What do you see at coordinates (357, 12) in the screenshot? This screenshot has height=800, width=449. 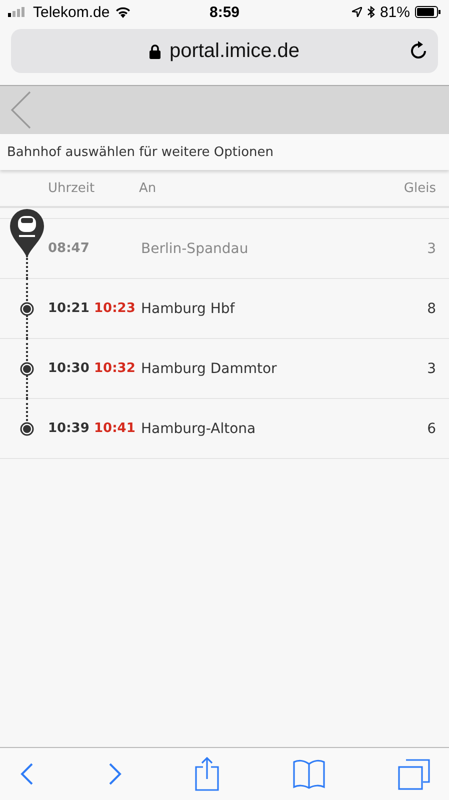 I see `location-arrow-icon` at bounding box center [357, 12].